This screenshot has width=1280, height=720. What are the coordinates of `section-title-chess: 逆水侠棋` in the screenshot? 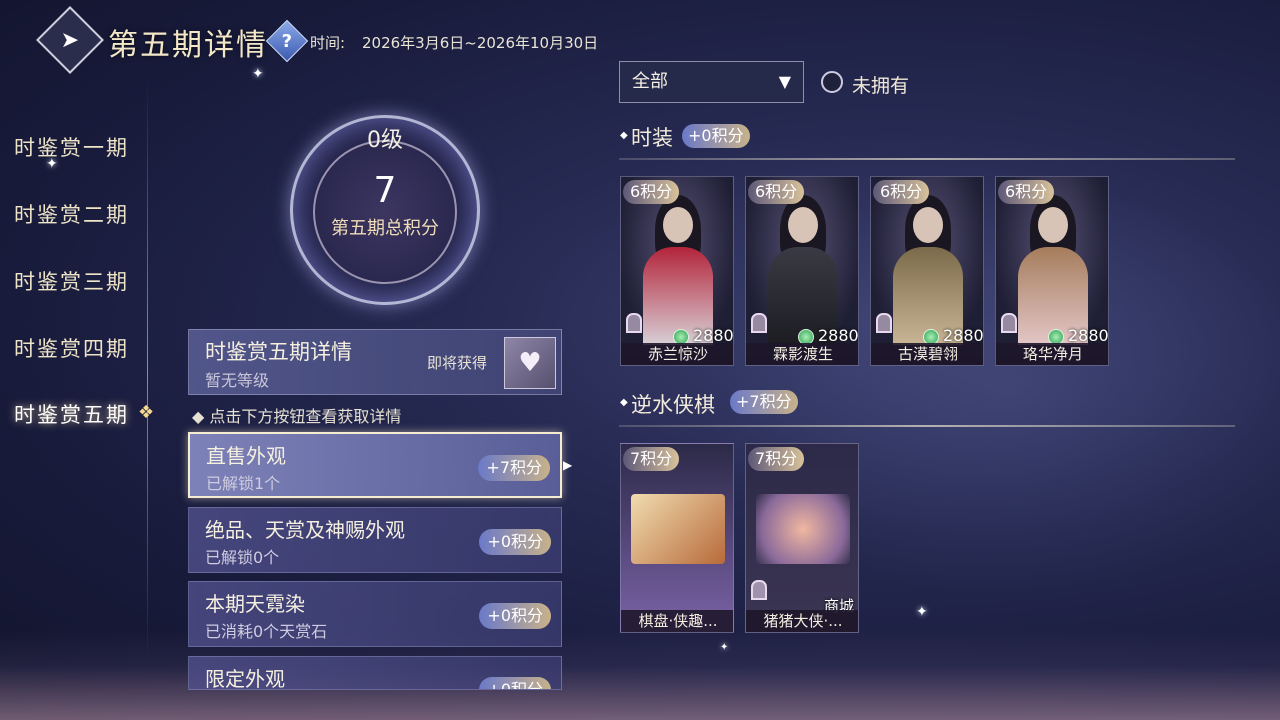 It's located at (673, 405).